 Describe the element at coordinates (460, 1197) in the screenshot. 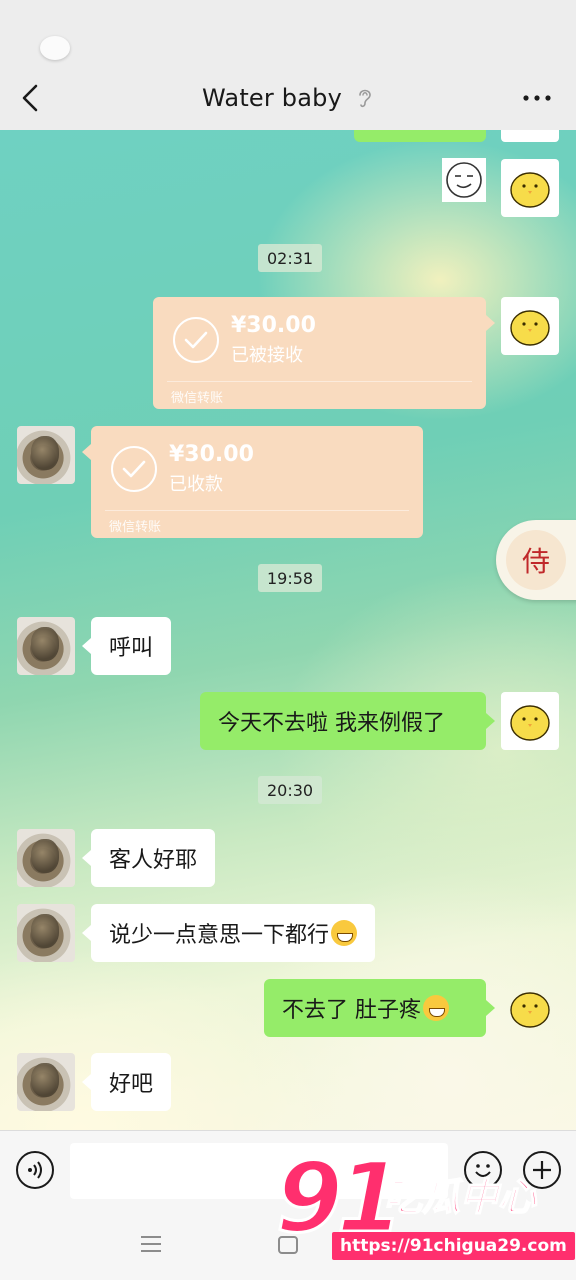

I see `watermark-brand: 吃瓜中心` at that location.